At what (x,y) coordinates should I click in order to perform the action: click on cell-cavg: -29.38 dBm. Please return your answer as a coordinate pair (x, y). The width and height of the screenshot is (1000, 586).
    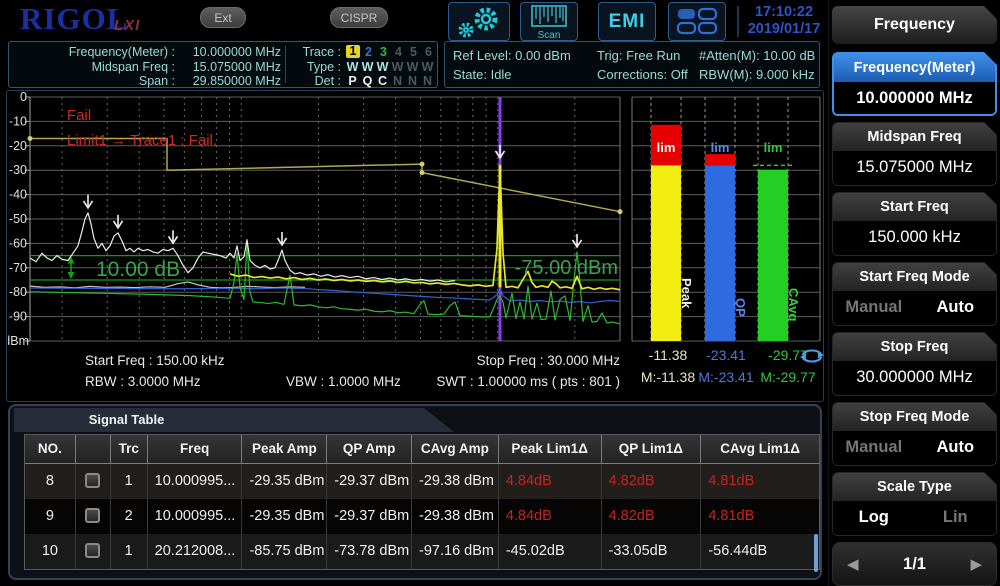
    Looking at the image, I should click on (455, 481).